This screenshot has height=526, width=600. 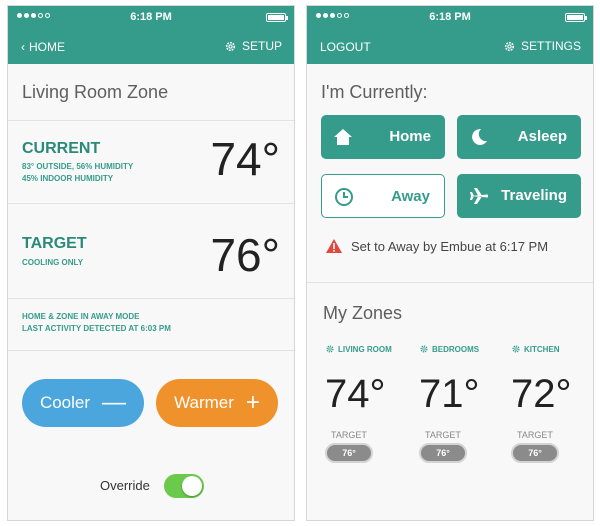 What do you see at coordinates (542, 349) in the screenshot?
I see `zone-name-text: KITCHEN` at bounding box center [542, 349].